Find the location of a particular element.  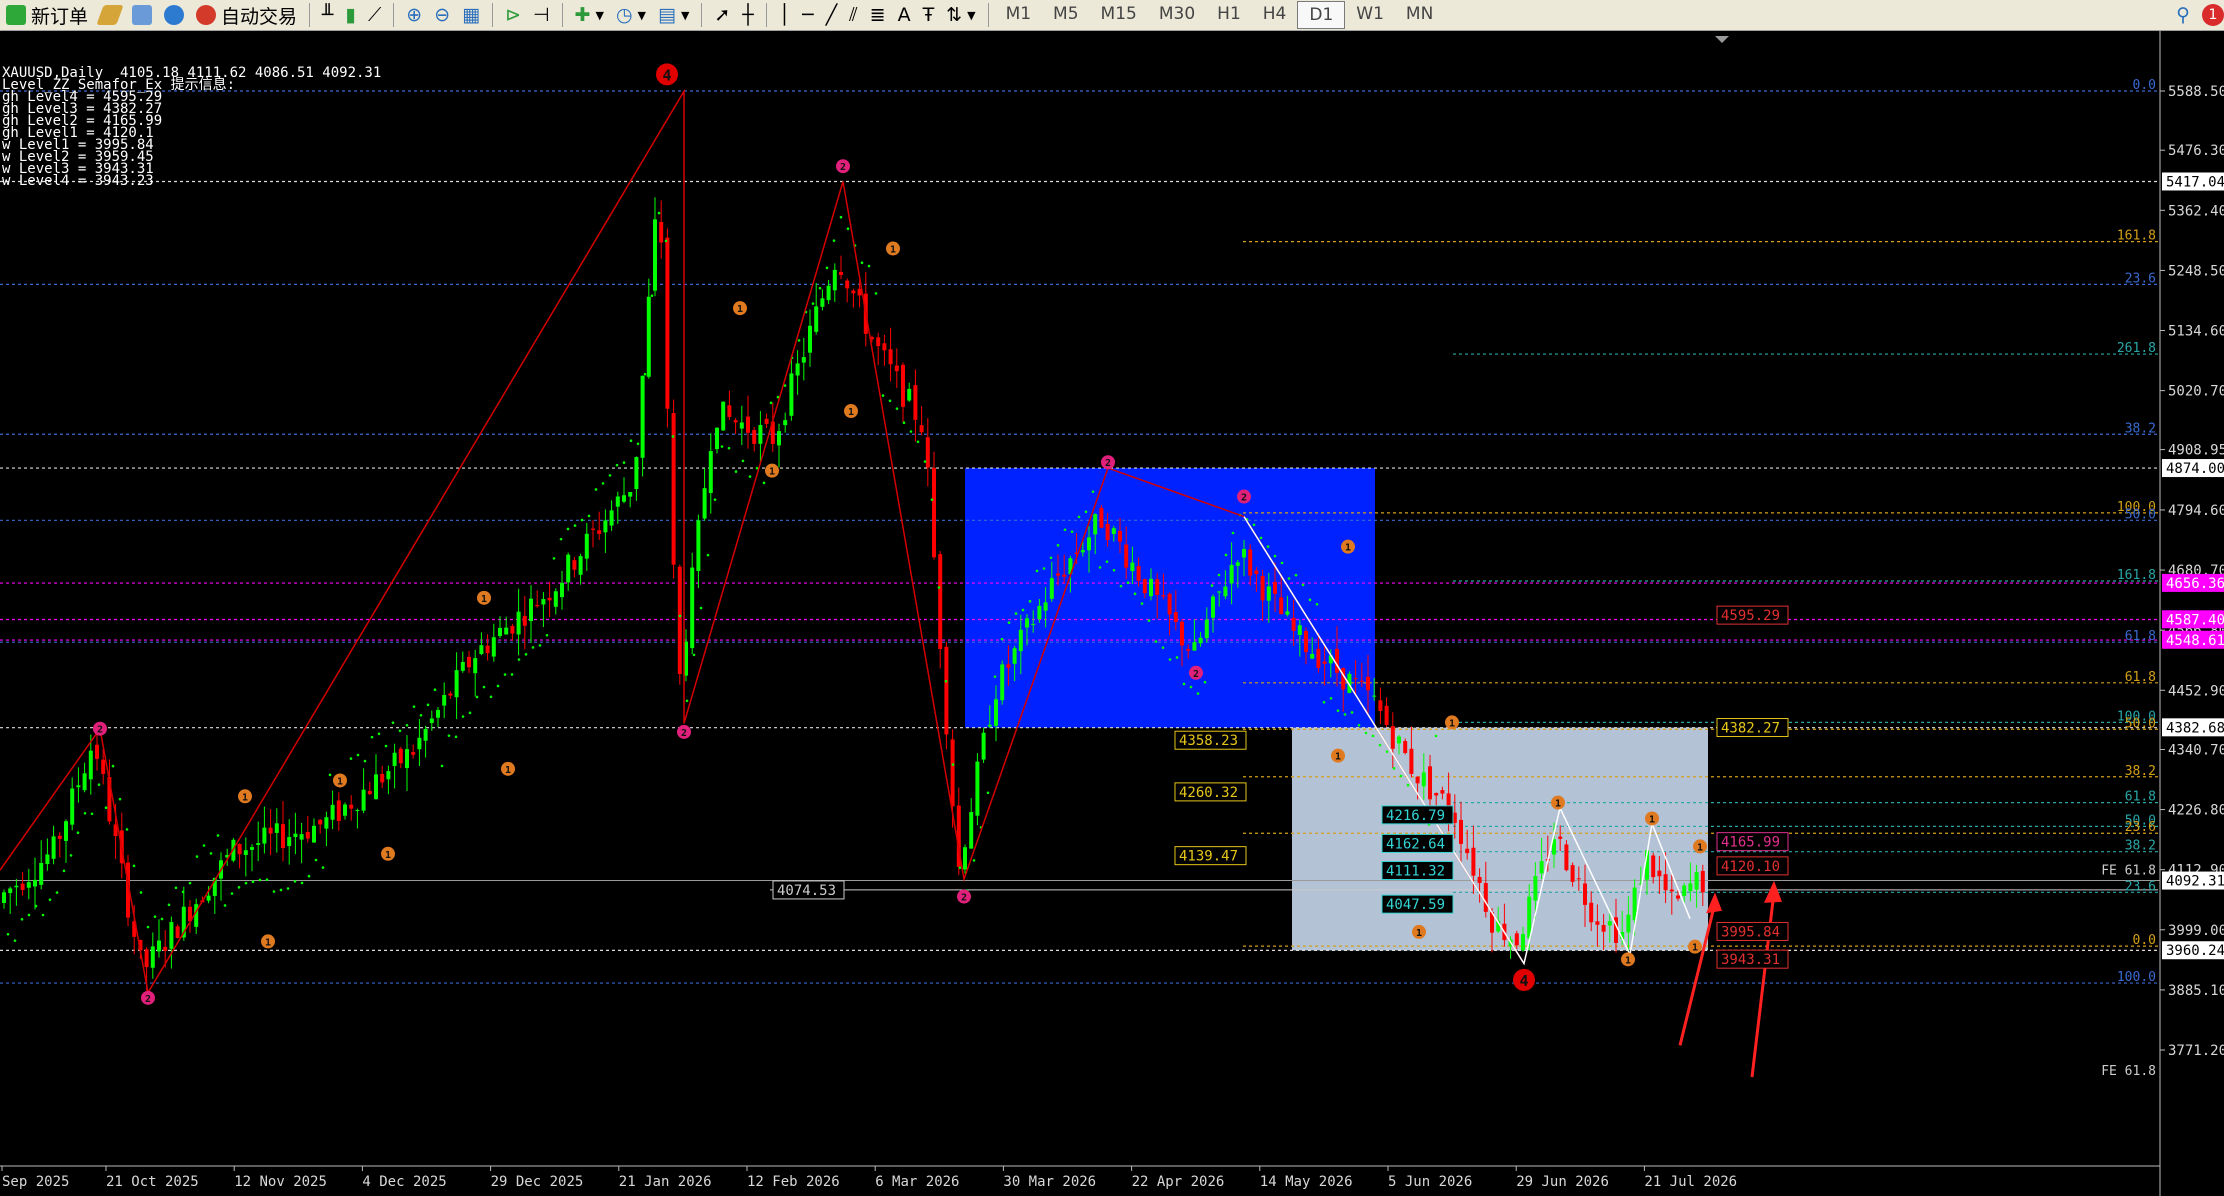

navigator-button is located at coordinates (174, 15).